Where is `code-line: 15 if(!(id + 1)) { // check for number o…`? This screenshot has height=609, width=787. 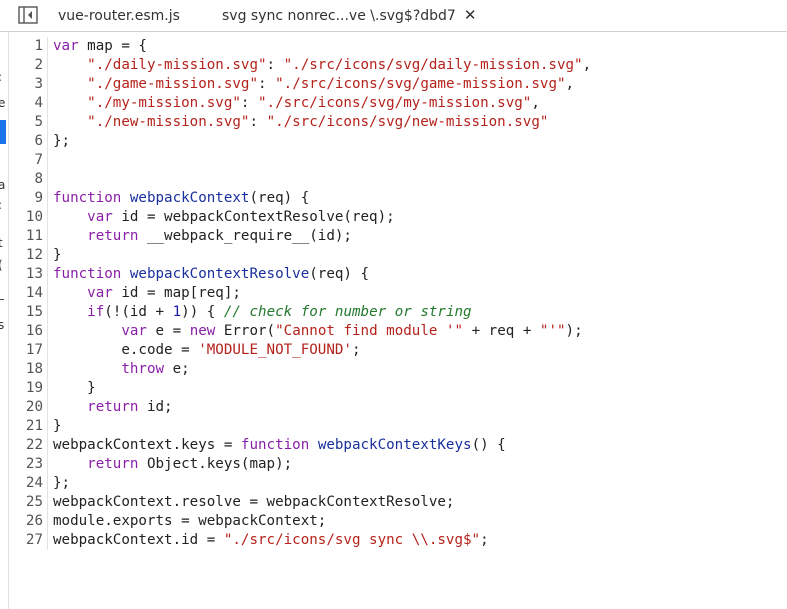 code-line: 15 if(!(id + 1)) { // check for number o… is located at coordinates (300, 312).